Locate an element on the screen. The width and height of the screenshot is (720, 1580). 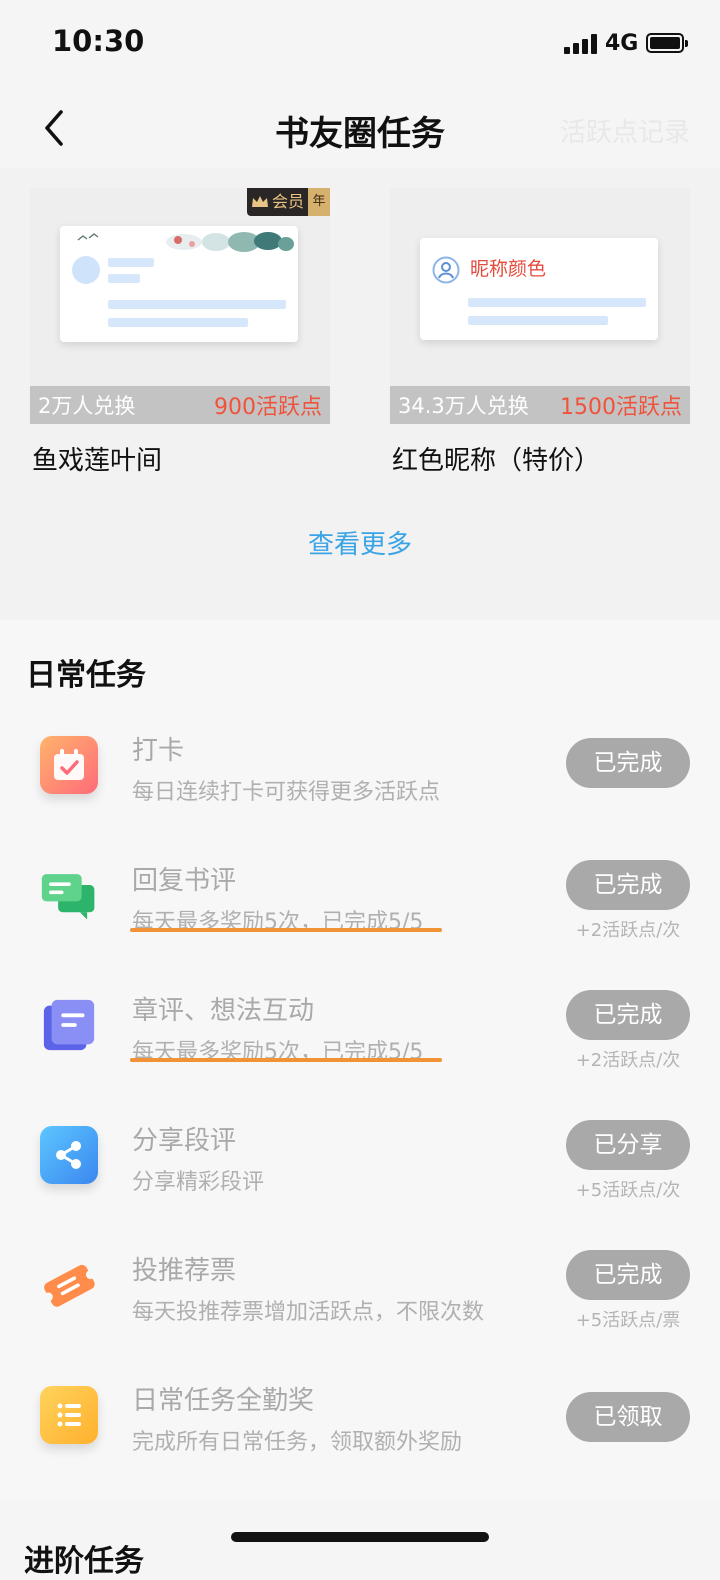
task-subtitle: 分享精彩段评 is located at coordinates (198, 1182).